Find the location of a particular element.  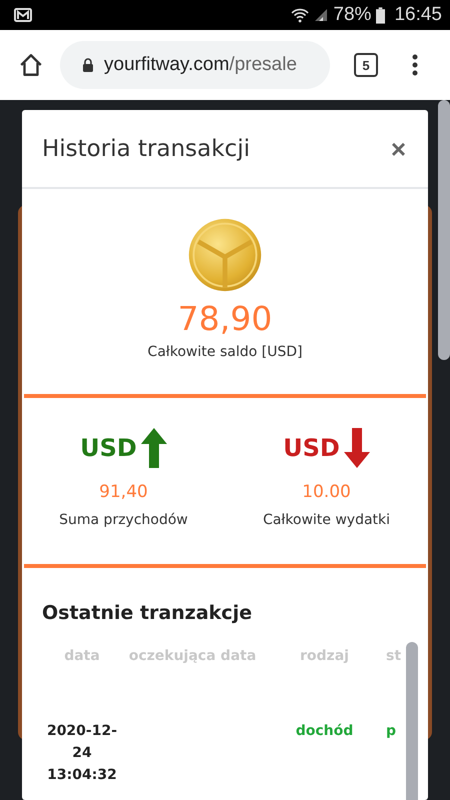

tab-count-button: 5 is located at coordinates (366, 65).